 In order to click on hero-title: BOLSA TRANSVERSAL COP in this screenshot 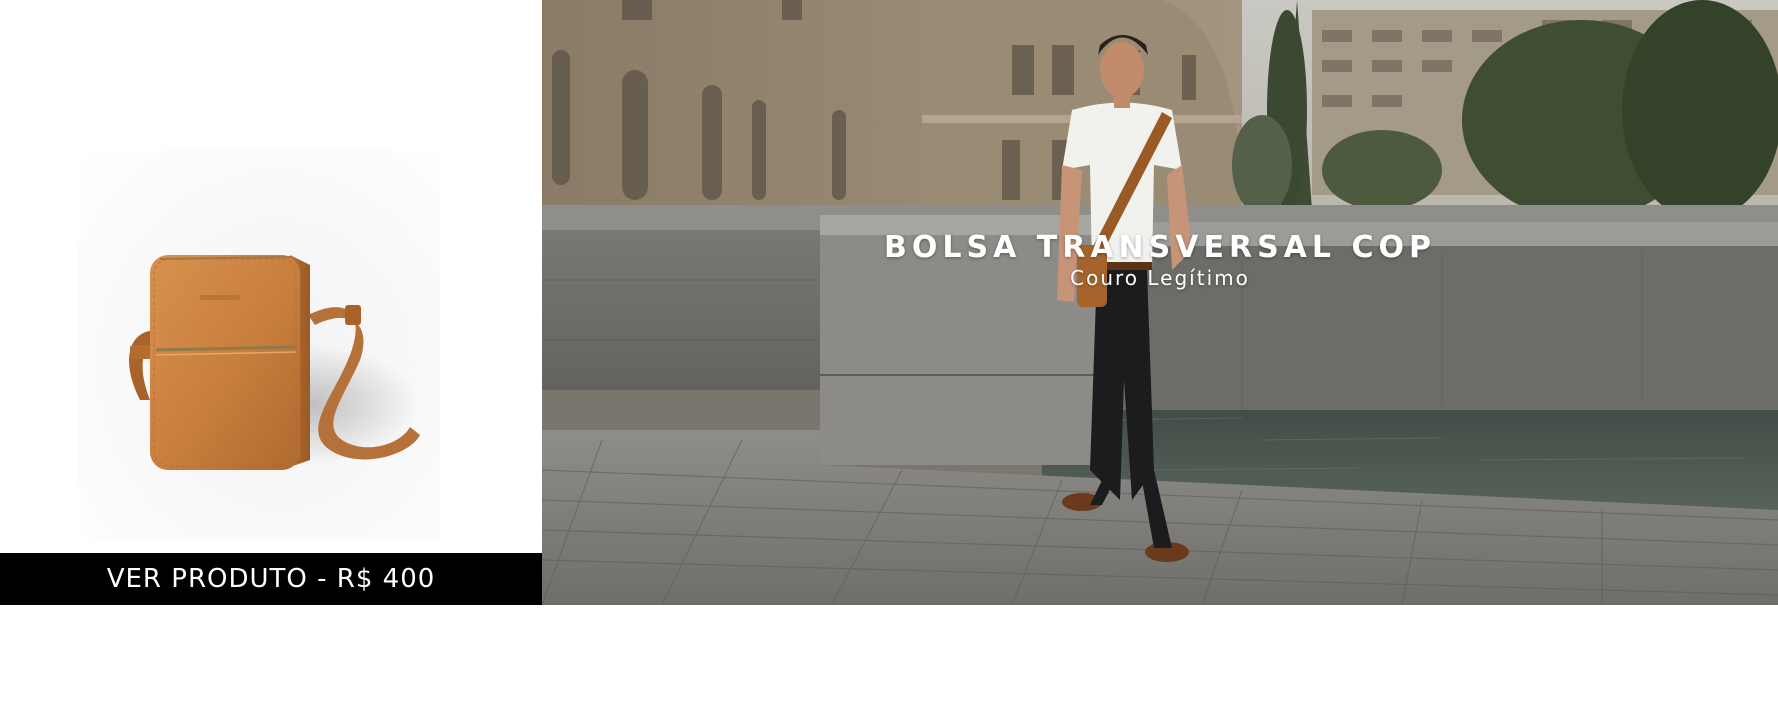, I will do `click(1160, 247)`.